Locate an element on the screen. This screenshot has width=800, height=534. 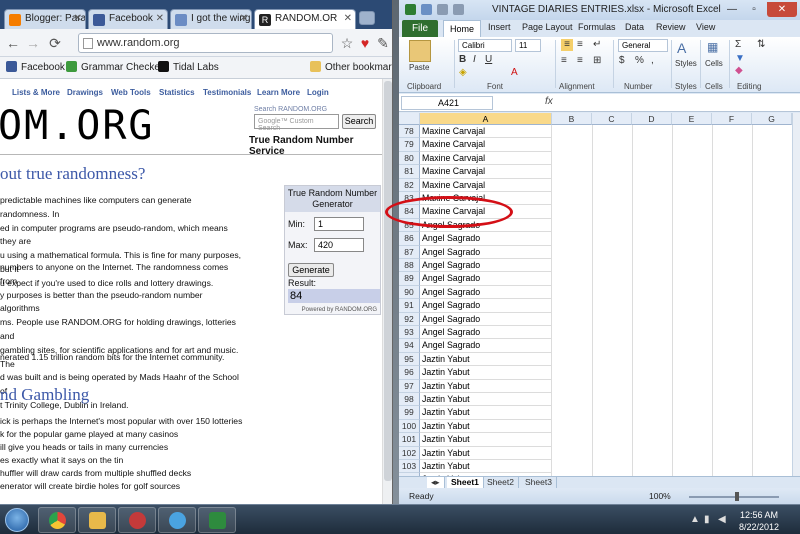
network-icon: ▮ is located at coordinates (707, 519).